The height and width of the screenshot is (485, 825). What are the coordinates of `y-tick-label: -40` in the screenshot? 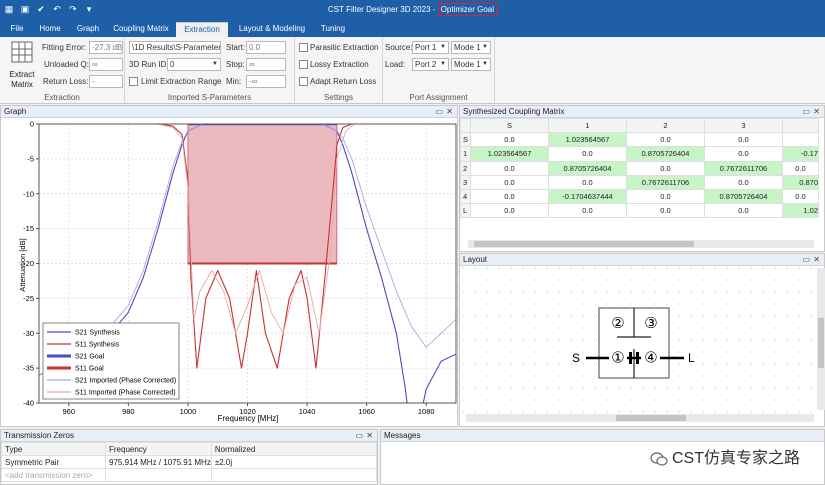 It's located at (28, 403).